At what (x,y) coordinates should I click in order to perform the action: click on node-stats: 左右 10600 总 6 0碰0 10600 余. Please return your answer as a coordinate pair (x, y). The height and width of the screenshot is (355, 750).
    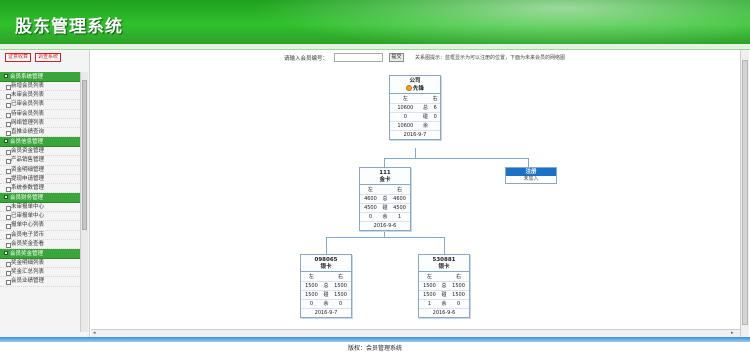
    Looking at the image, I should click on (415, 112).